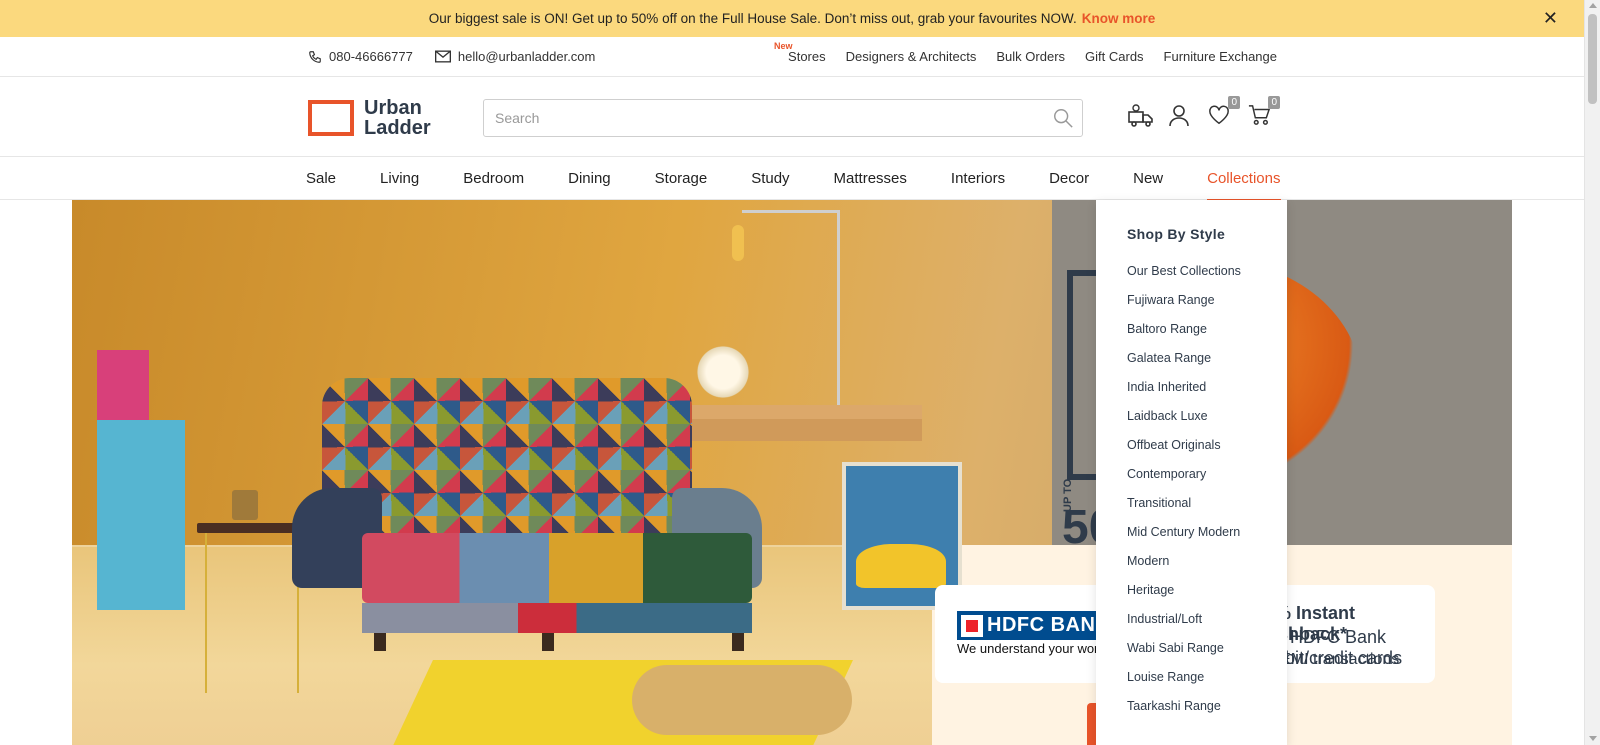 This screenshot has height=745, width=1600. I want to click on logo-line1: Urban, so click(393, 108).